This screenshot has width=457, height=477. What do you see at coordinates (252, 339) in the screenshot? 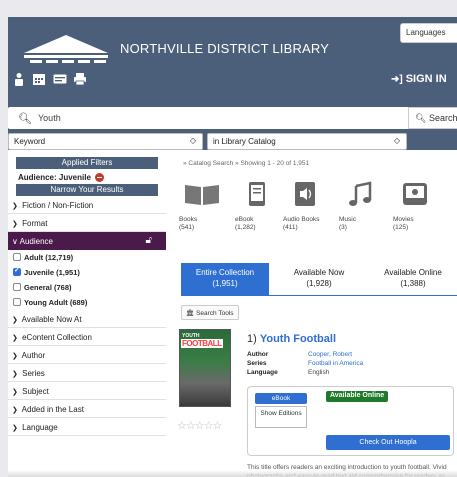
I see `result-number: 1)` at bounding box center [252, 339].